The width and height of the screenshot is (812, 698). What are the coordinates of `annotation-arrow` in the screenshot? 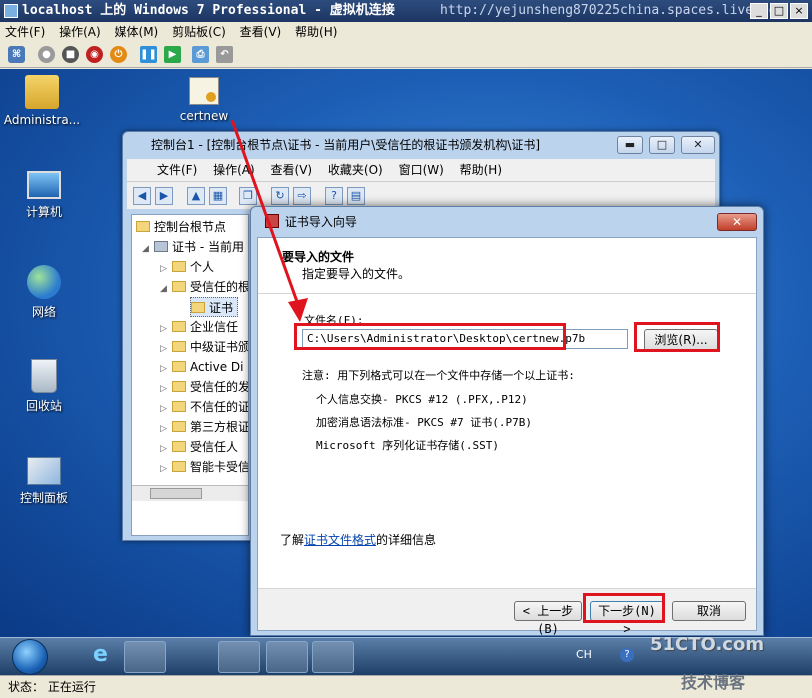 It's located at (269, 220).